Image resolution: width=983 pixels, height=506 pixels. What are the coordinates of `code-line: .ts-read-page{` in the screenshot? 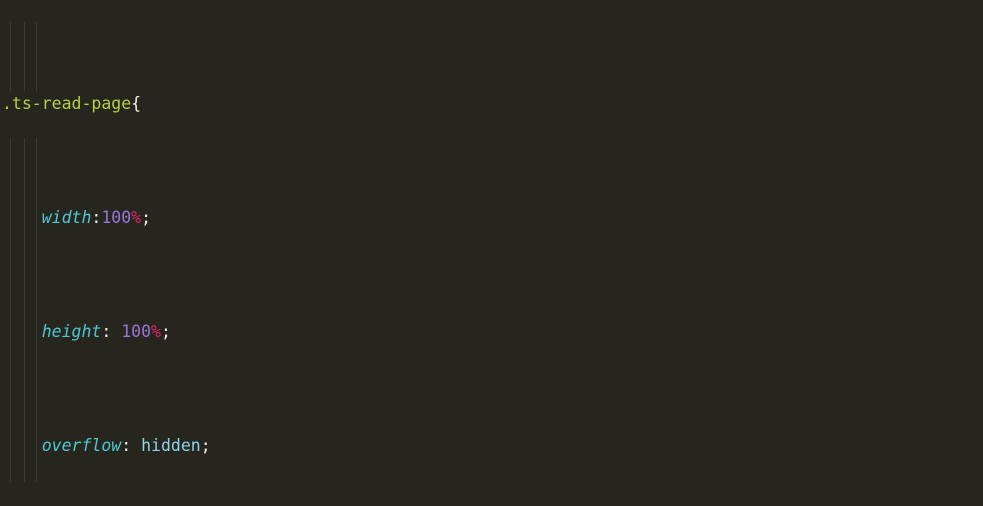 It's located at (491, 104).